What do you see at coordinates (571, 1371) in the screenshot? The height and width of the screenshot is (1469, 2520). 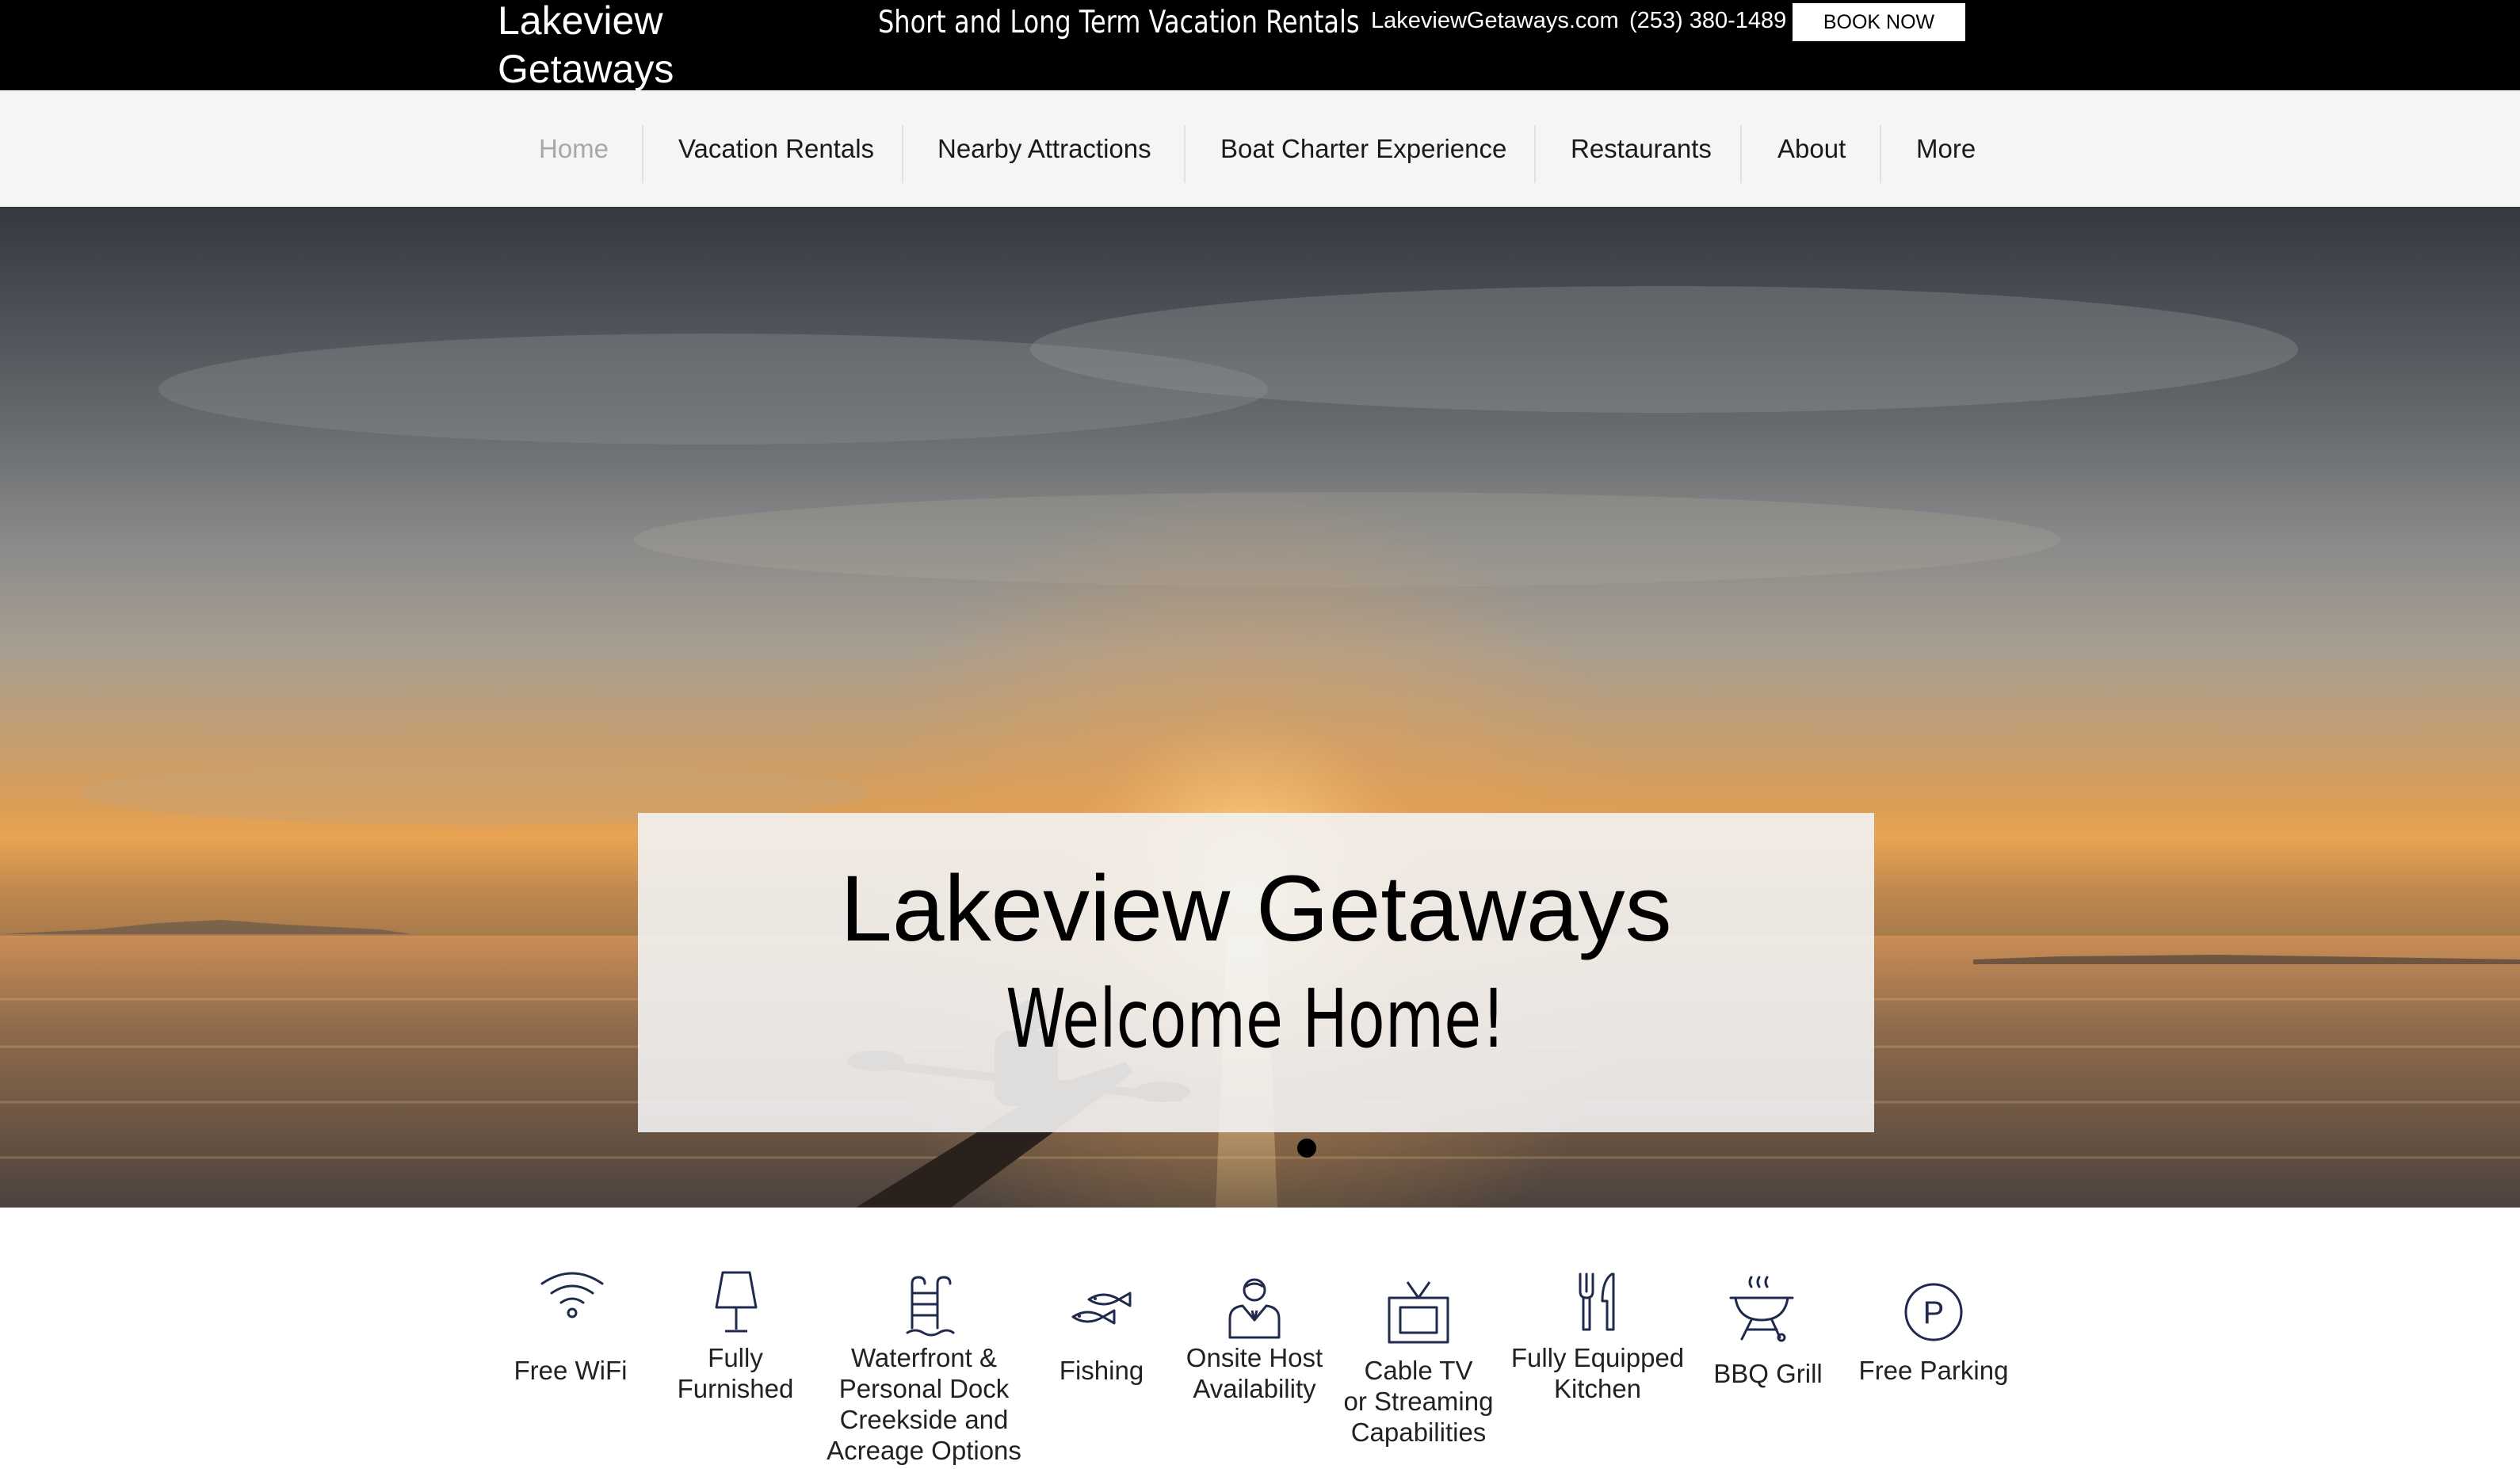 I see `amenity-label: Free WiFi` at bounding box center [571, 1371].